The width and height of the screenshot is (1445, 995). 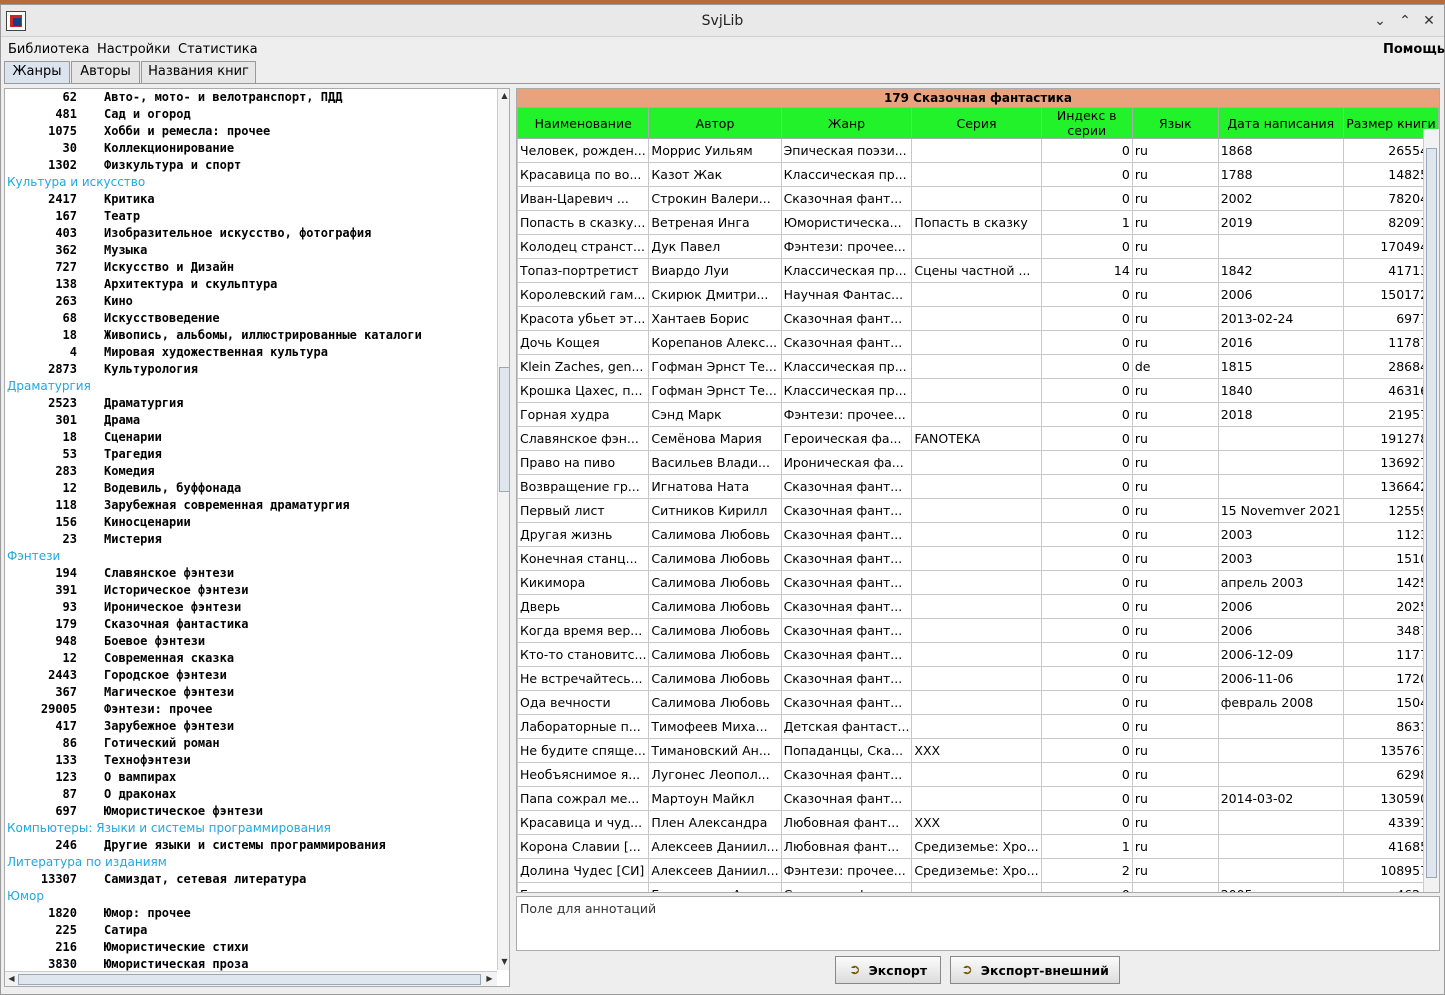 What do you see at coordinates (251, 978) in the screenshot?
I see `genre-horizontal-scrollbar: ◀ ▶` at bounding box center [251, 978].